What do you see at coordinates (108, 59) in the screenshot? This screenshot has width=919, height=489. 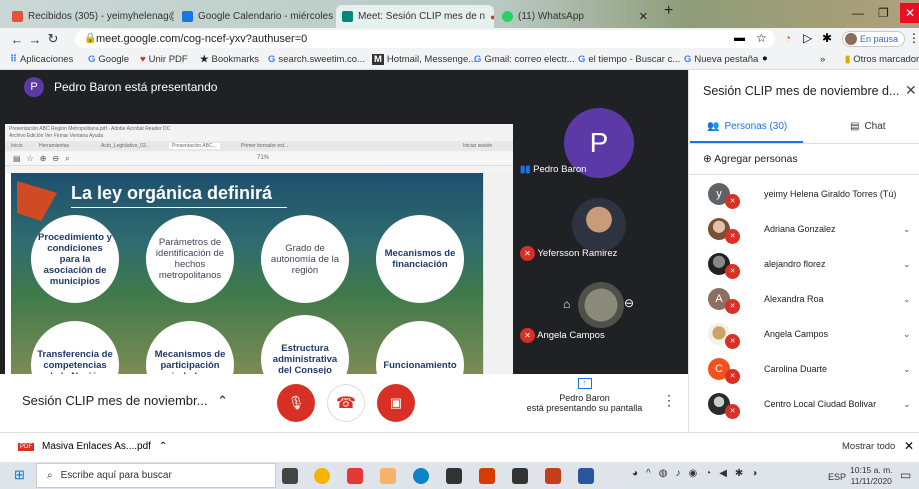 I see `bookmark-google: G Google` at bounding box center [108, 59].